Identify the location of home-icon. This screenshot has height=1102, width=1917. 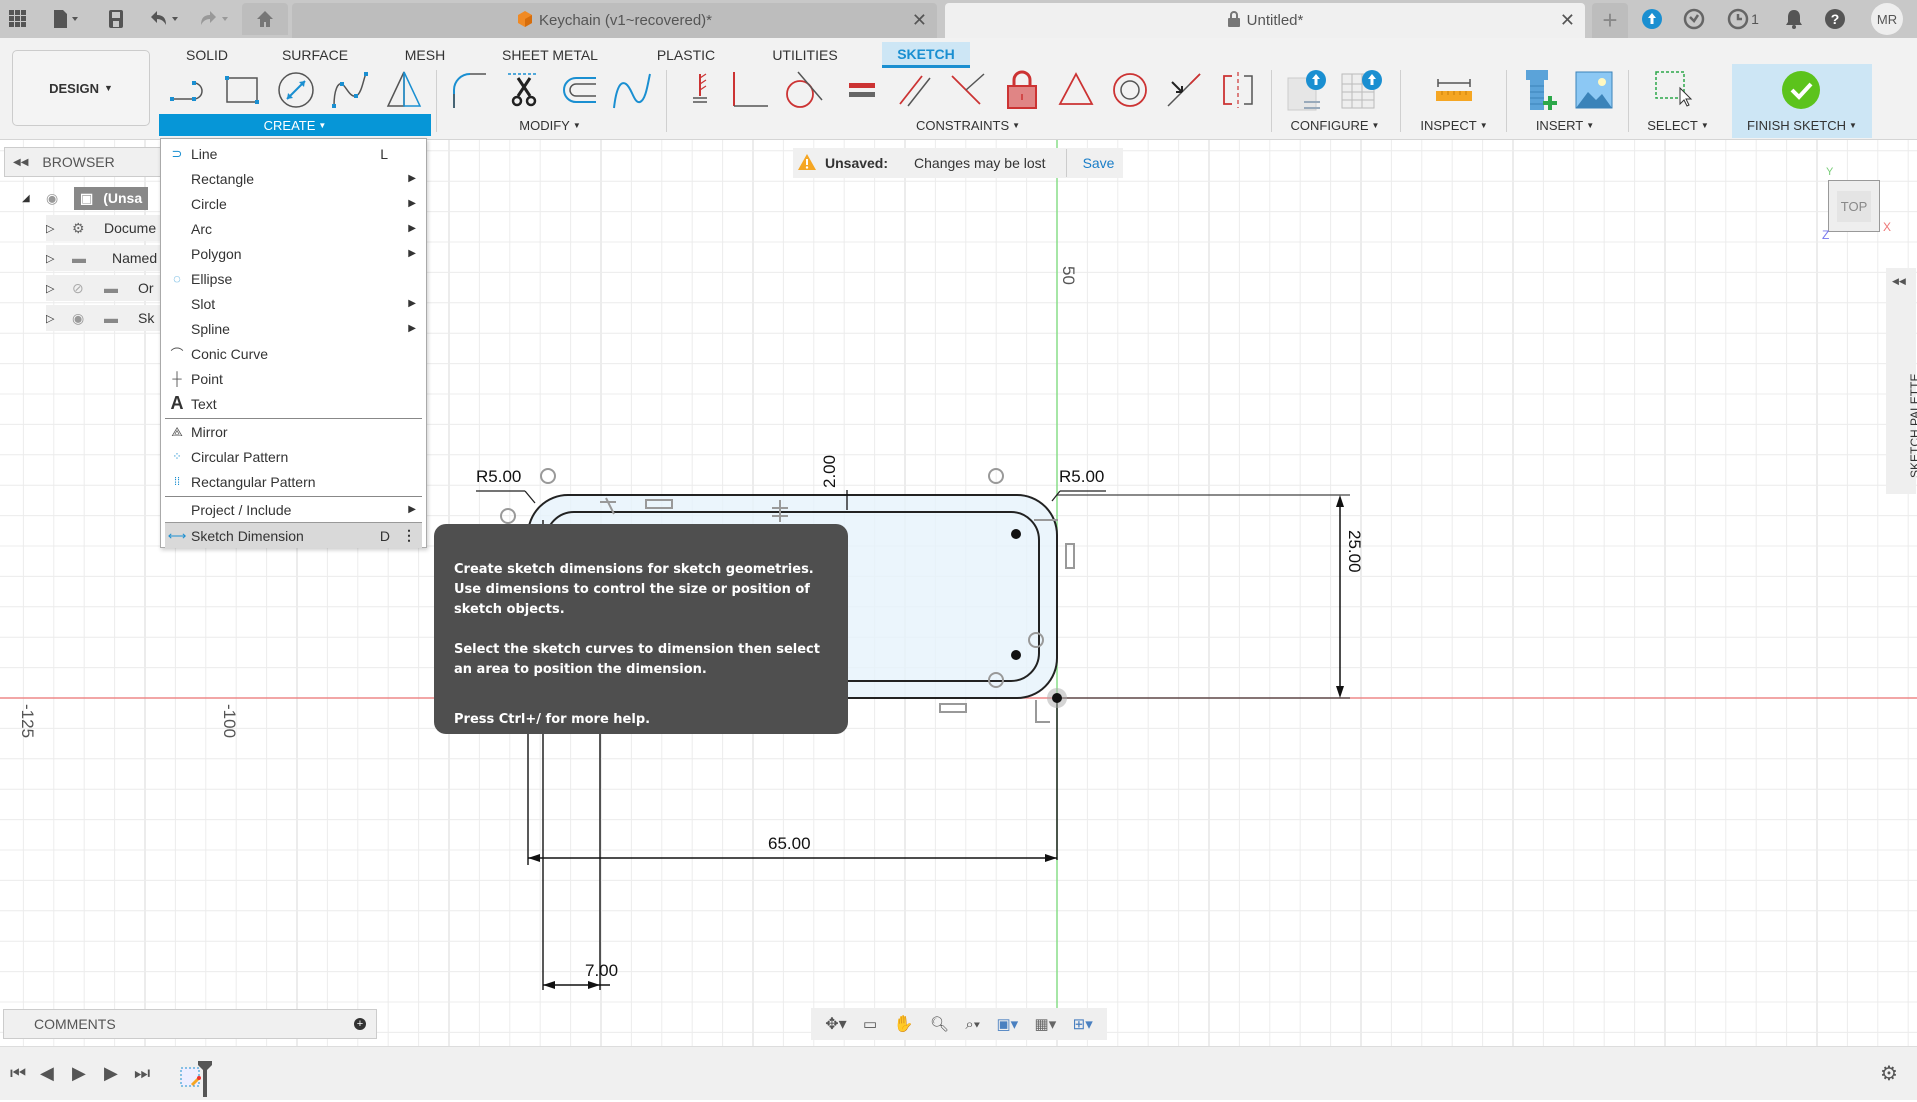
(265, 19).